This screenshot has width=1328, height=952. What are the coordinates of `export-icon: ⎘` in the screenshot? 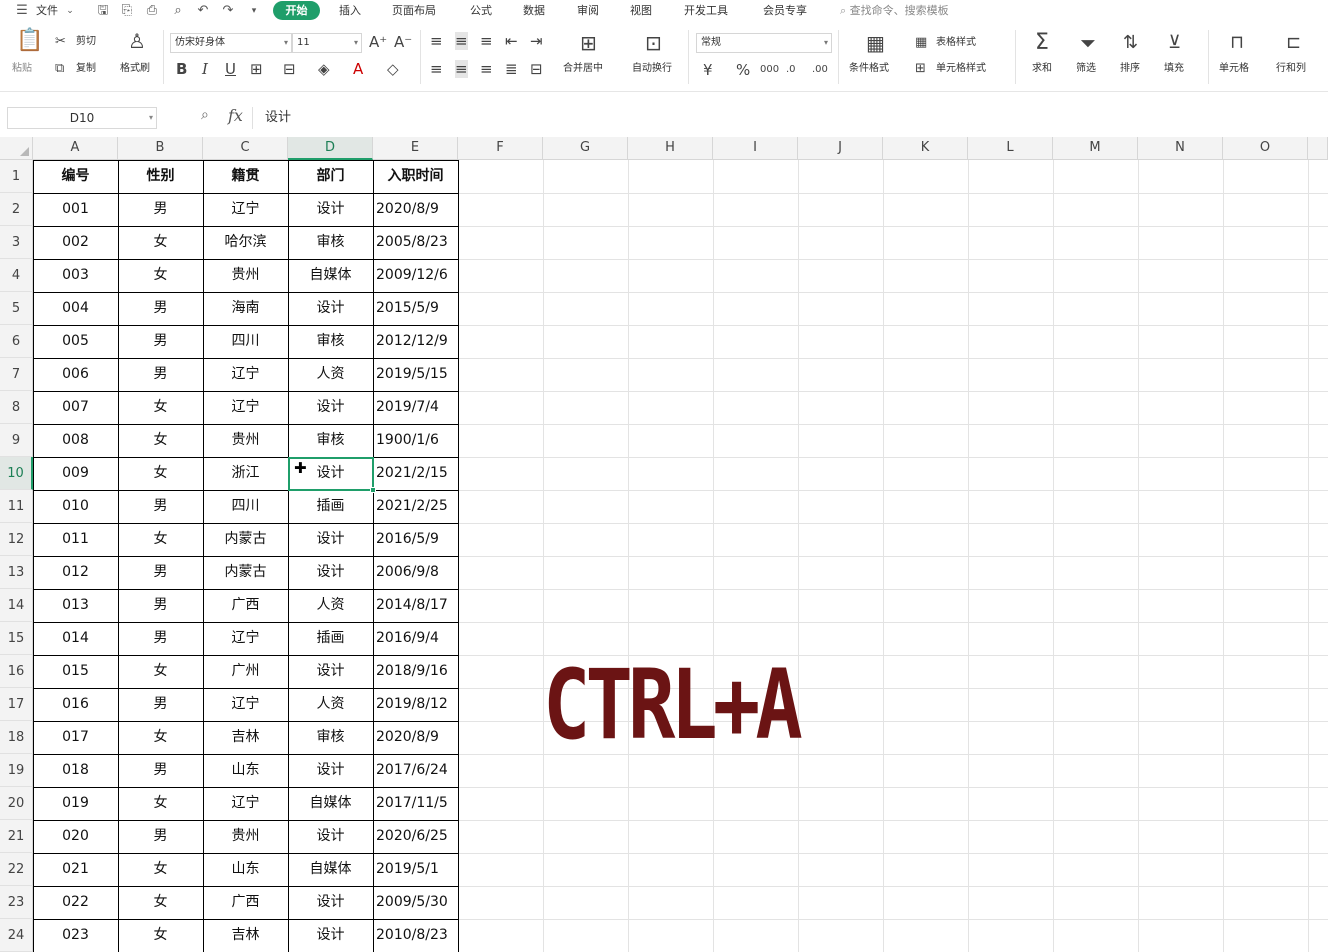 It's located at (127, 11).